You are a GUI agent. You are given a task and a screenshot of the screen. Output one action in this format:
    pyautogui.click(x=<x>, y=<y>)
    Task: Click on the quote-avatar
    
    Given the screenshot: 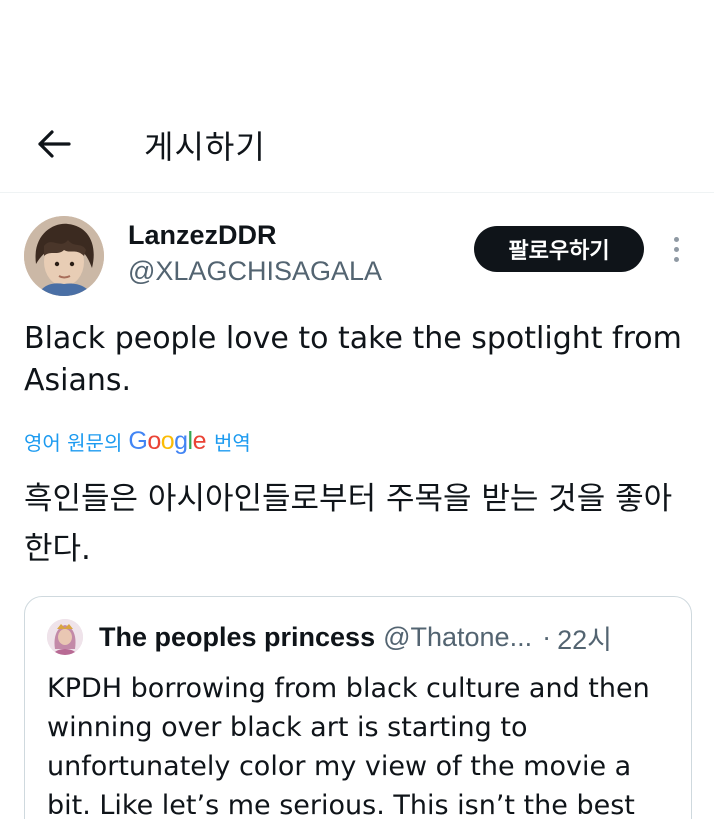 What is the action you would take?
    pyautogui.click(x=65, y=637)
    